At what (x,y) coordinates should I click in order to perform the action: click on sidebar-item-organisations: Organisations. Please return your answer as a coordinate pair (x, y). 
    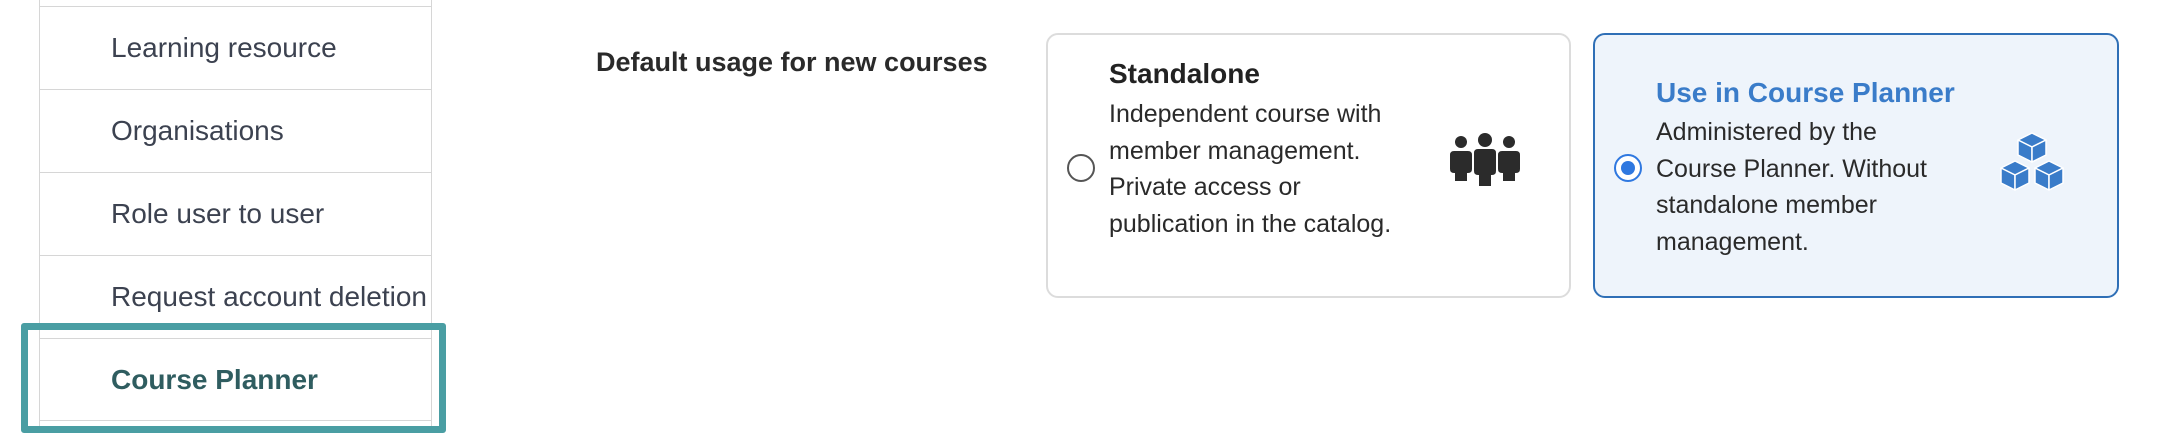
    Looking at the image, I should click on (236, 130).